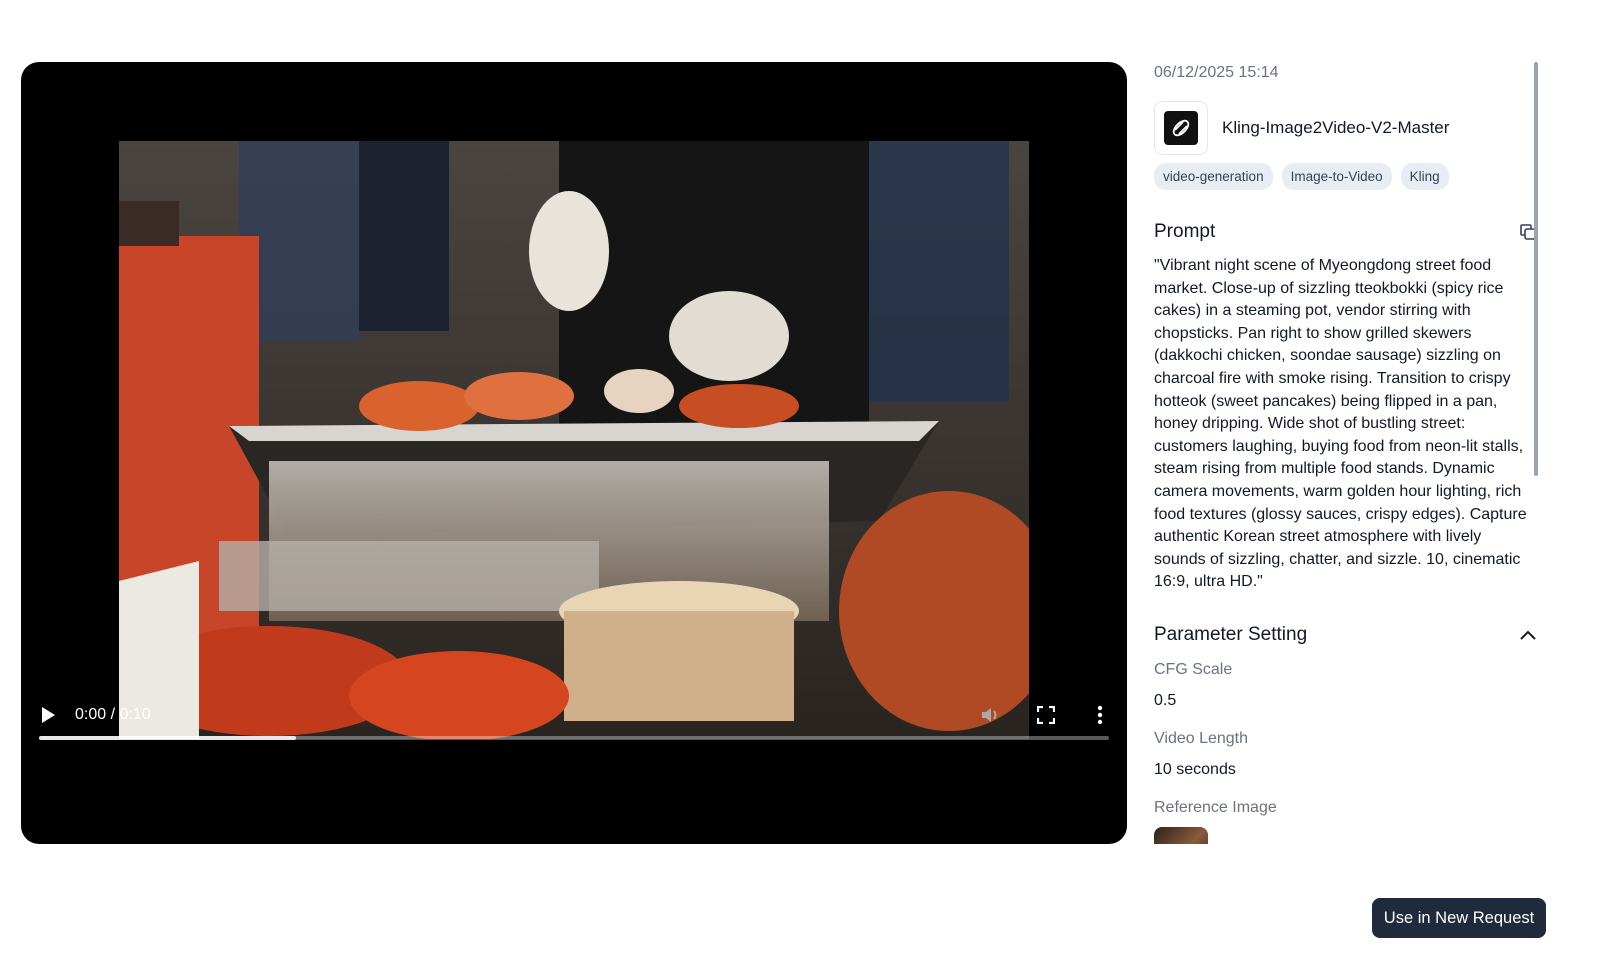 The width and height of the screenshot is (1600, 966). What do you see at coordinates (1213, 176) in the screenshot?
I see `tag-video-generation: video-generation` at bounding box center [1213, 176].